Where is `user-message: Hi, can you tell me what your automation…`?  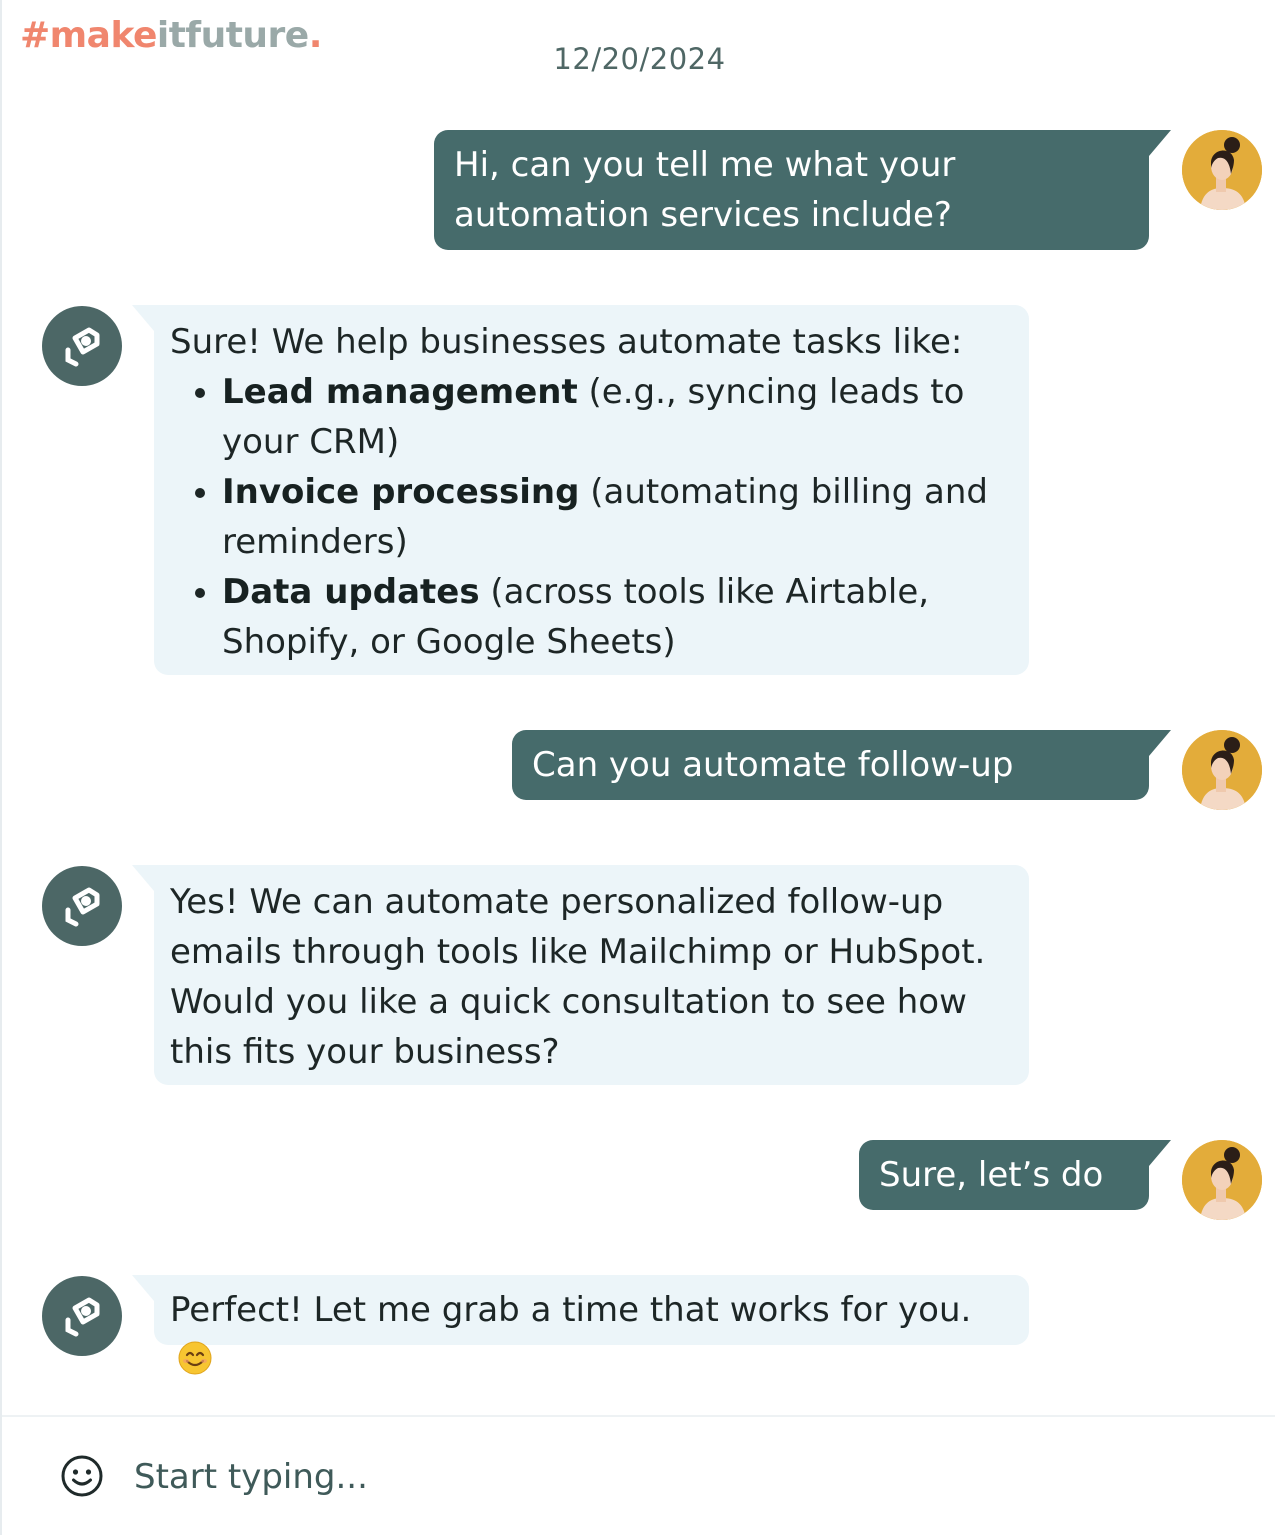 user-message: Hi, can you tell me what your automation… is located at coordinates (802, 190).